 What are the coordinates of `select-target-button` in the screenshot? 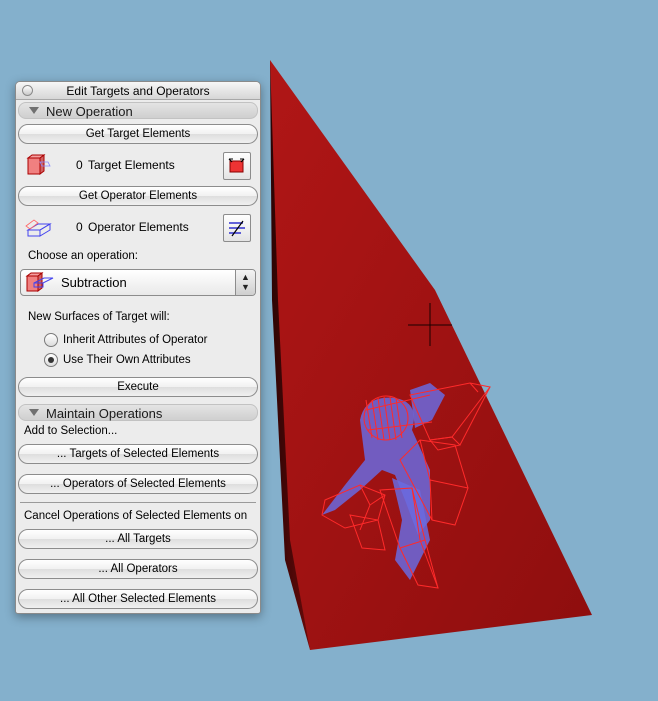 It's located at (237, 166).